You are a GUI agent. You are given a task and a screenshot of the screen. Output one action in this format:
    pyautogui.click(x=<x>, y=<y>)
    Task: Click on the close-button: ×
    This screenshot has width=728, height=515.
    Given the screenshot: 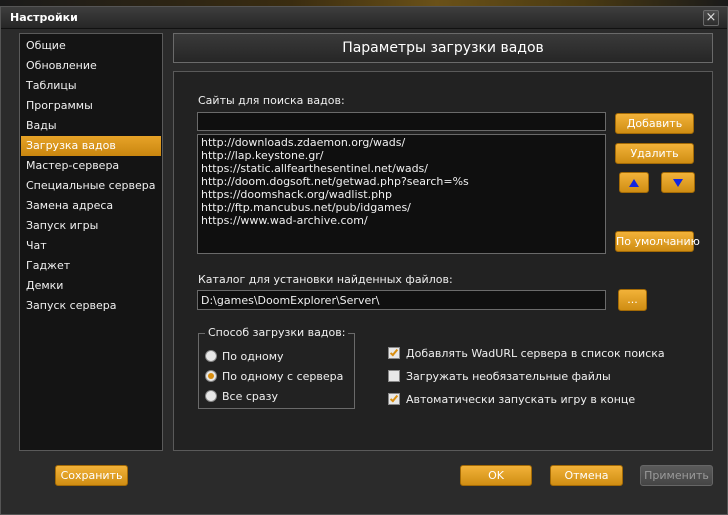 What is the action you would take?
    pyautogui.click(x=711, y=18)
    